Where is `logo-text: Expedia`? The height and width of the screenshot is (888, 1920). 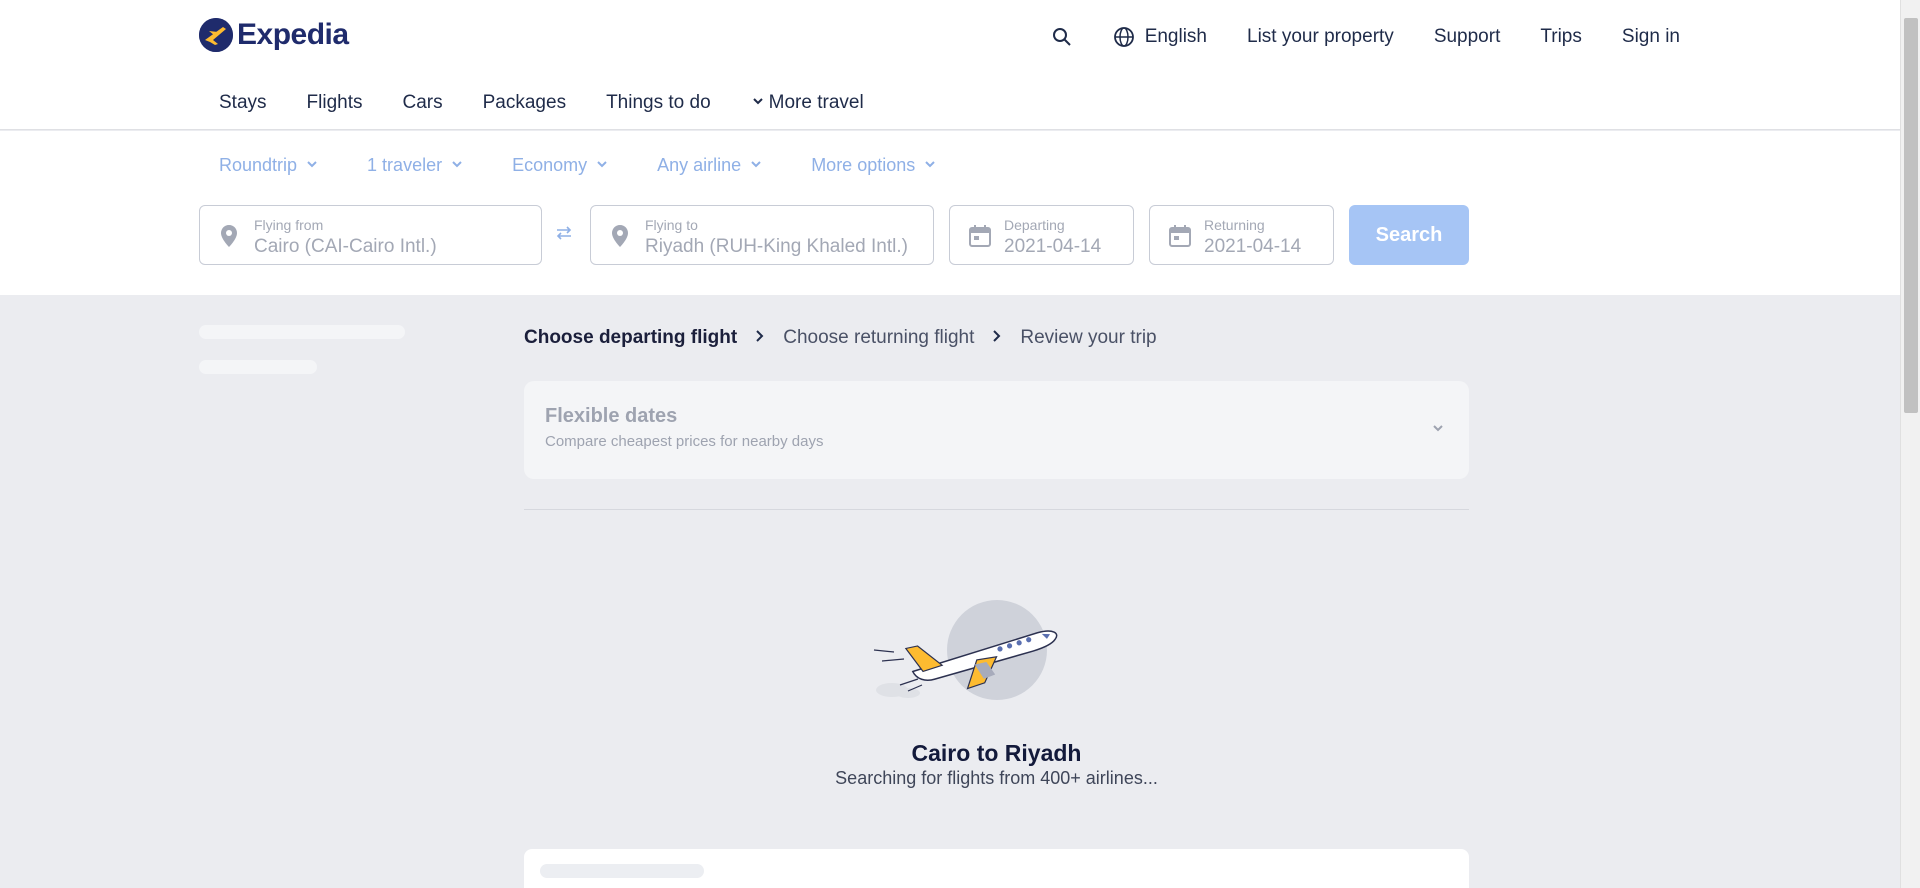
logo-text: Expedia is located at coordinates (293, 34).